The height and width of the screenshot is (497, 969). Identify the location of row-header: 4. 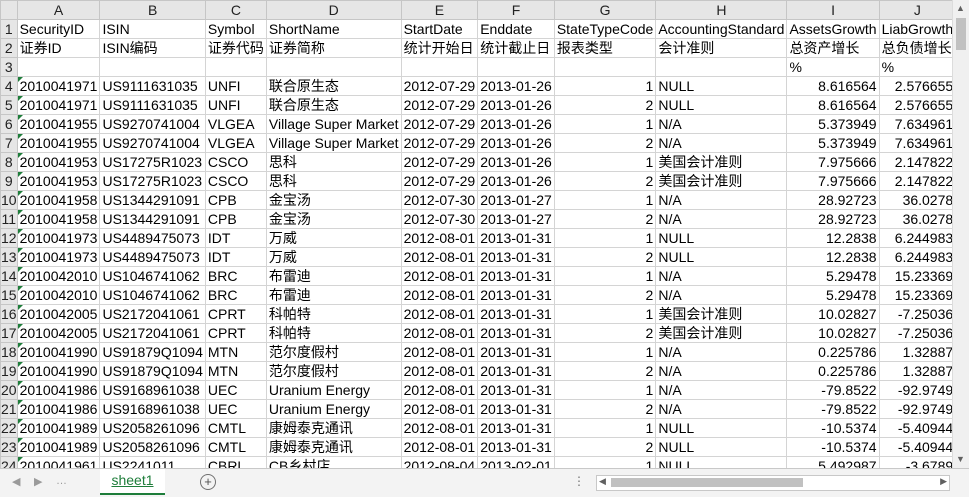
(9, 86).